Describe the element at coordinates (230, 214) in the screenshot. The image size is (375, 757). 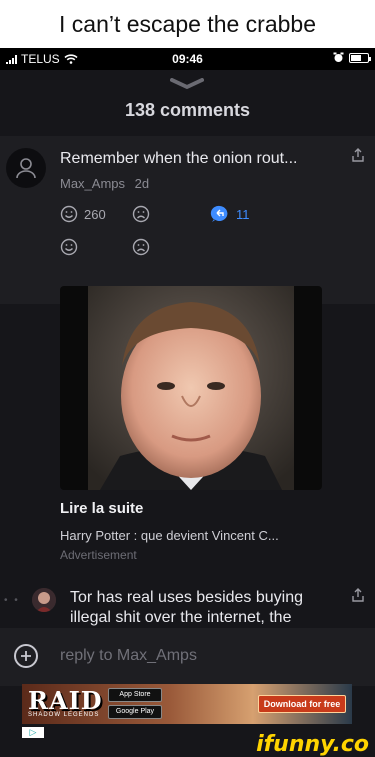
I see `replies-button: 11` at that location.